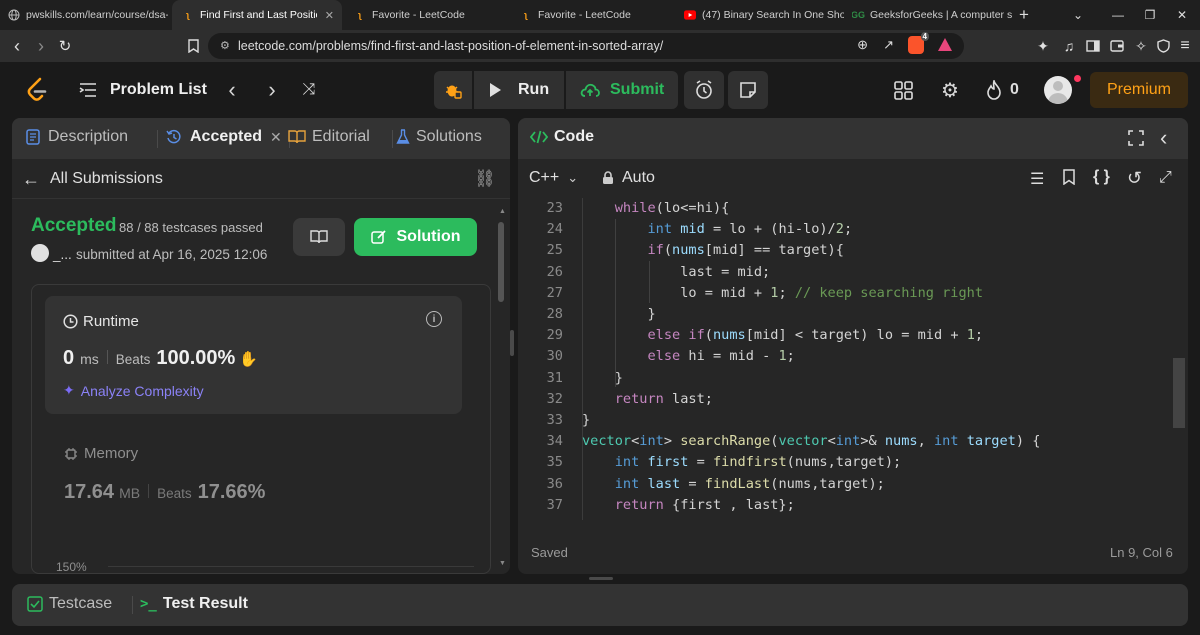  Describe the element at coordinates (485, 179) in the screenshot. I see `link-icon: ⛓` at that location.